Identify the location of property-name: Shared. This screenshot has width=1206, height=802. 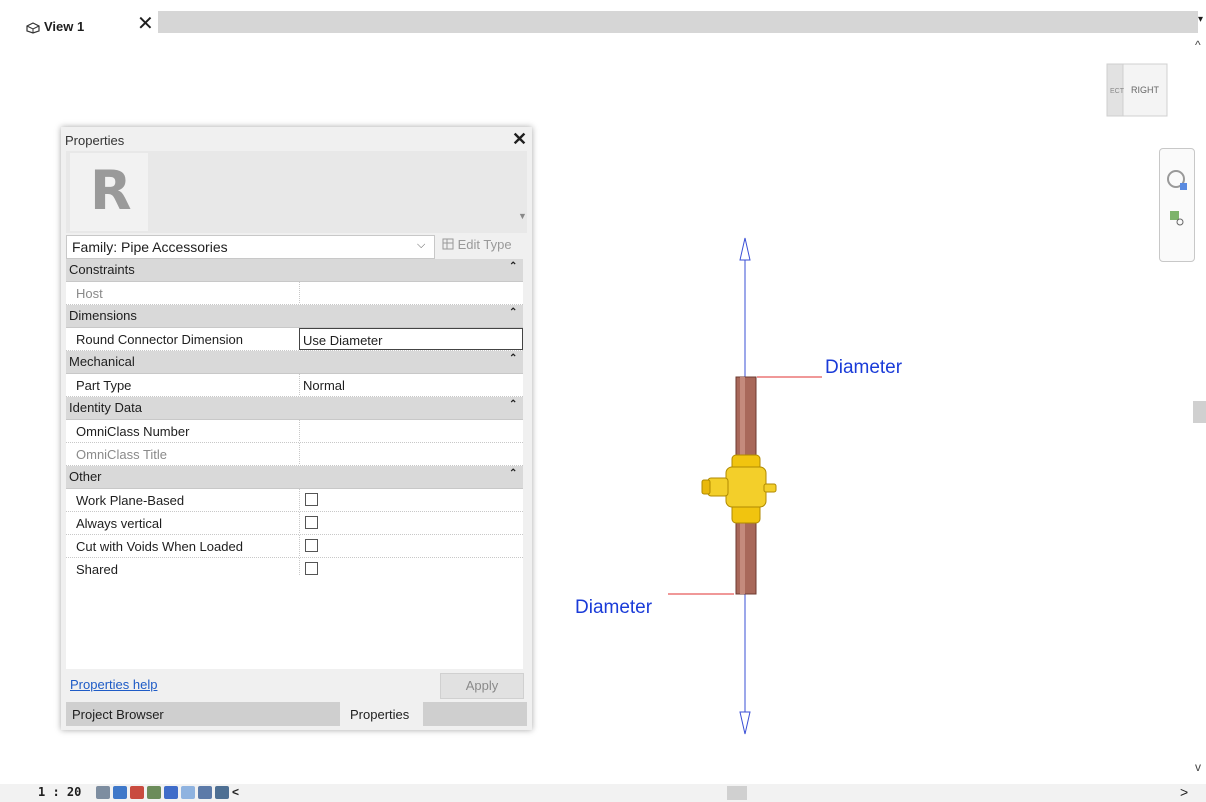
(97, 569).